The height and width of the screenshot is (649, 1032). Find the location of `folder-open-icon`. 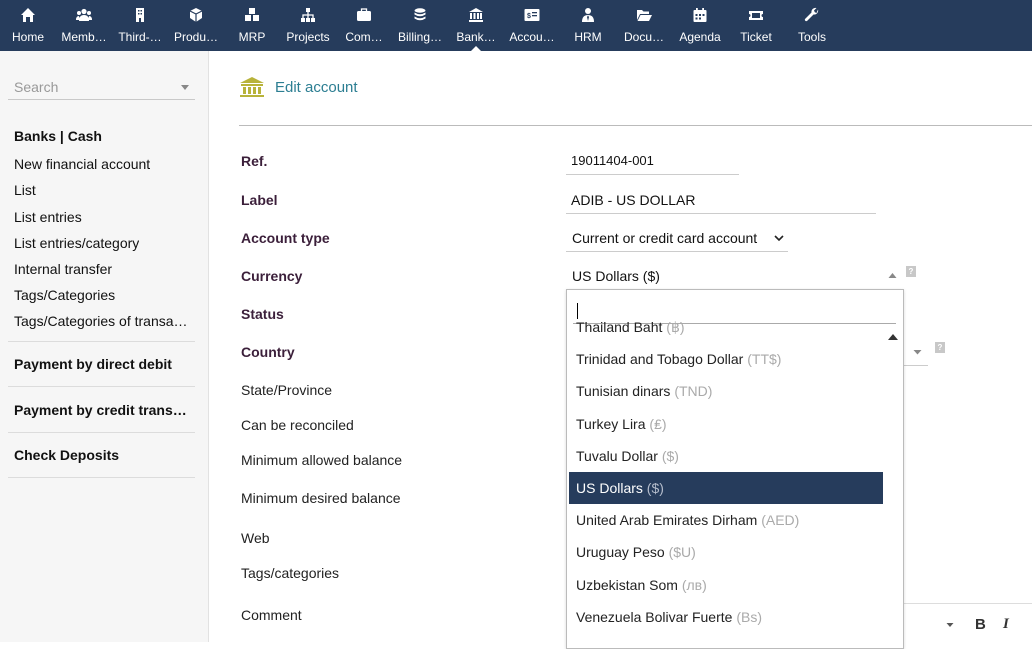

folder-open-icon is located at coordinates (644, 15).